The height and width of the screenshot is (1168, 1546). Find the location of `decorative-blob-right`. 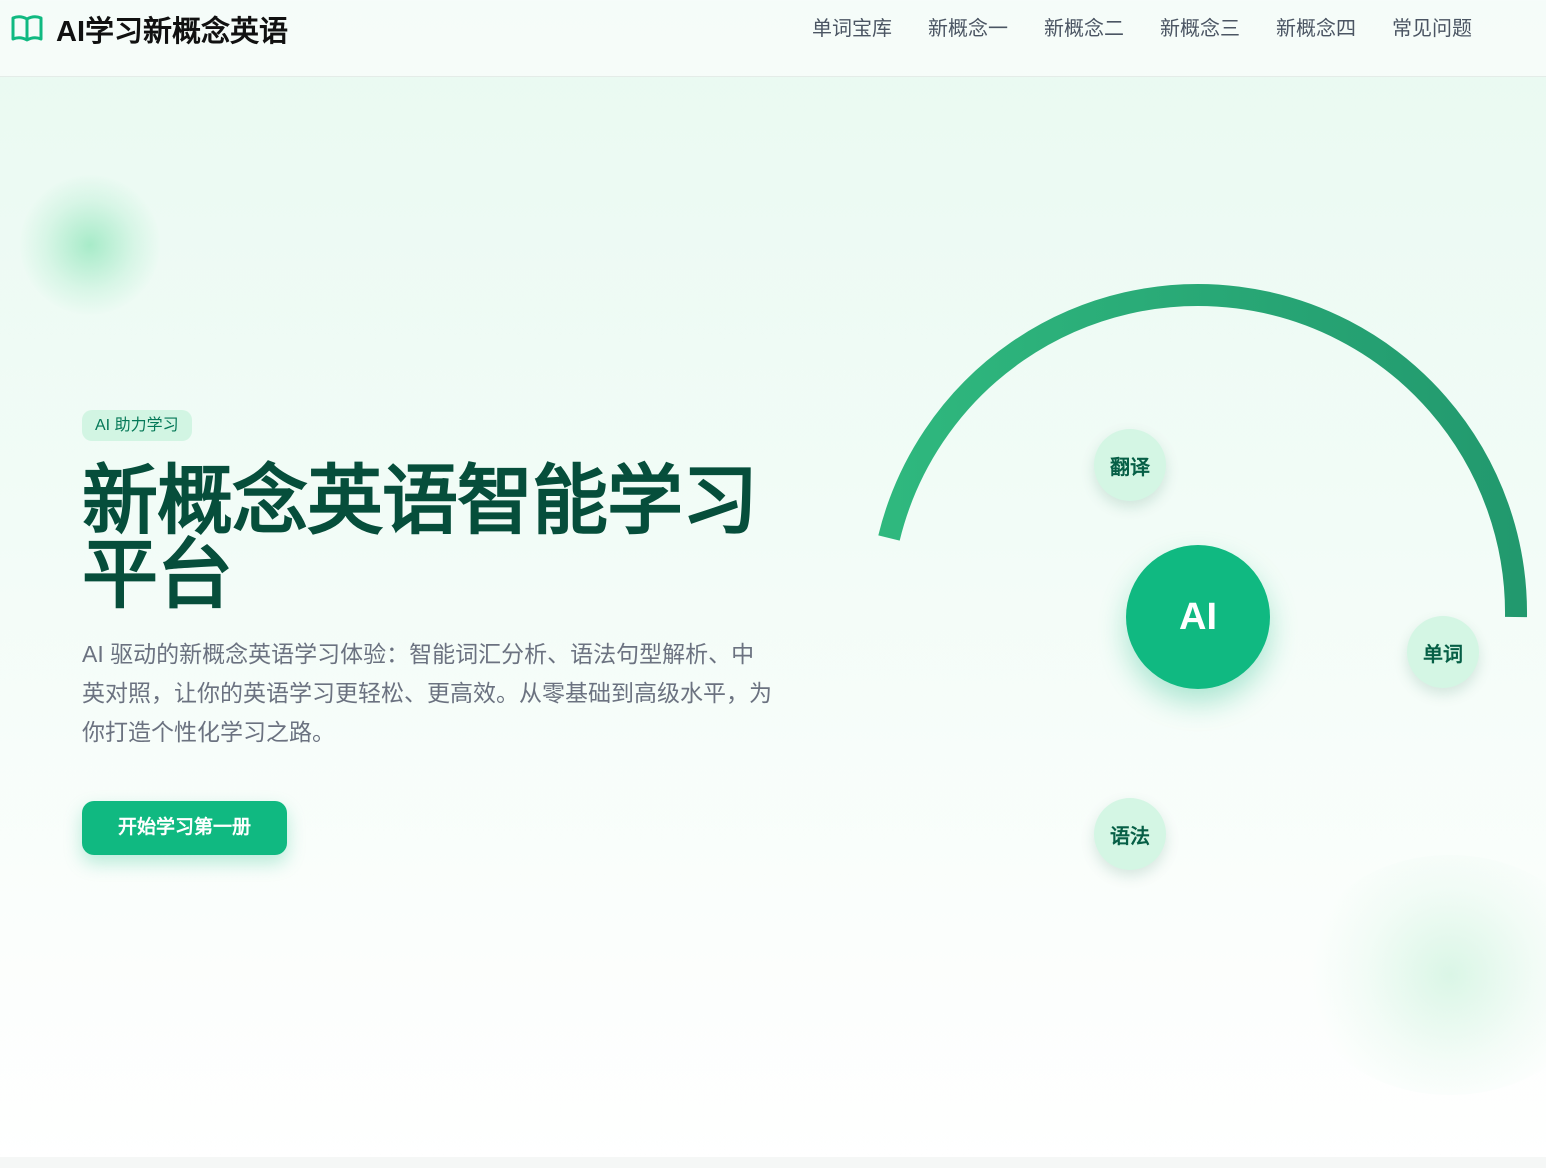

decorative-blob-right is located at coordinates (1423, 975).